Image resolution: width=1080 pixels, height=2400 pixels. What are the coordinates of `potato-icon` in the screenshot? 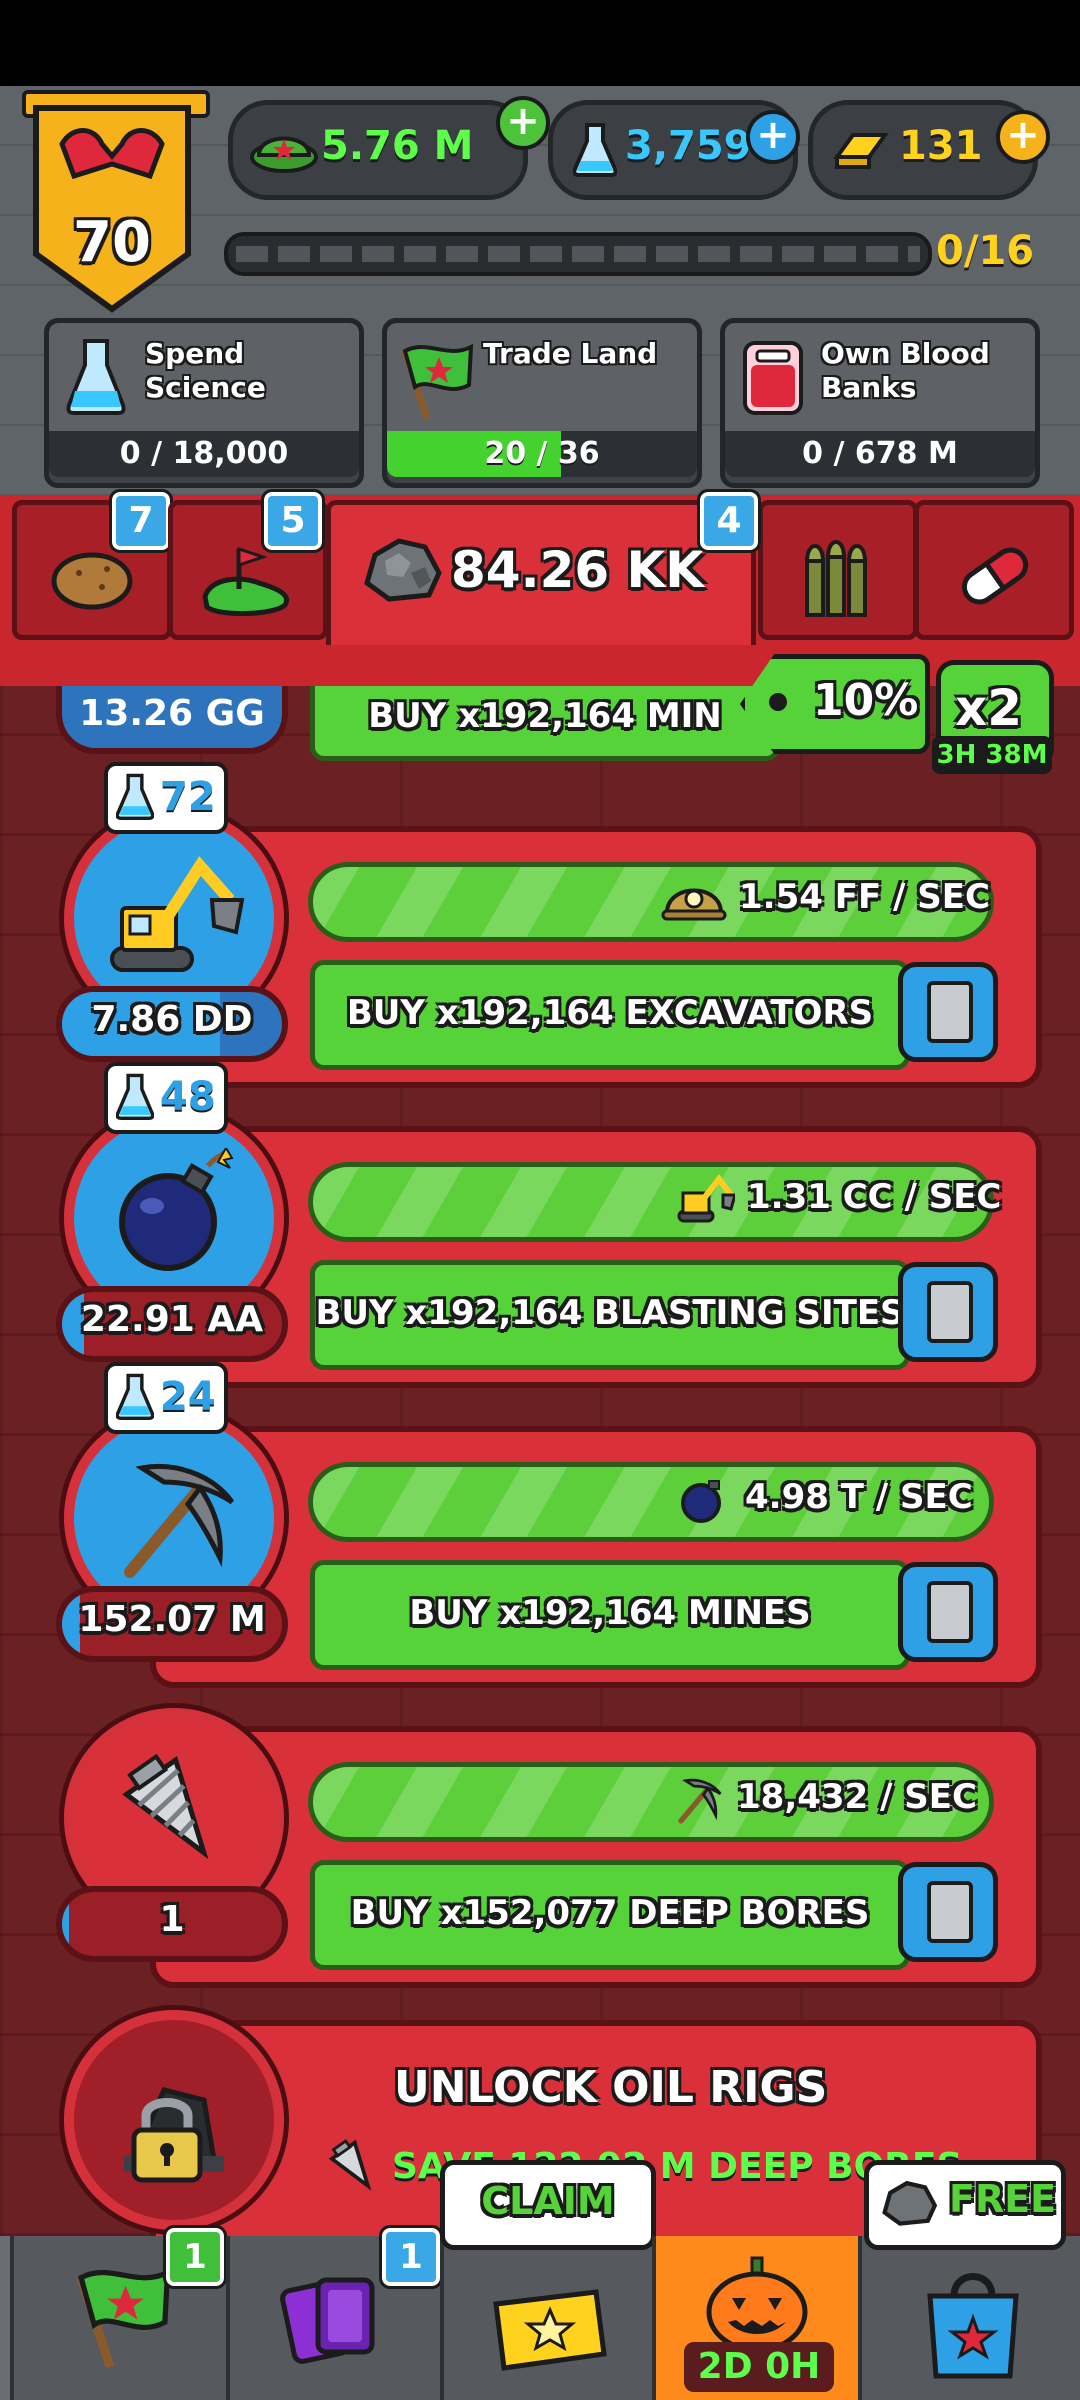 It's located at (92, 581).